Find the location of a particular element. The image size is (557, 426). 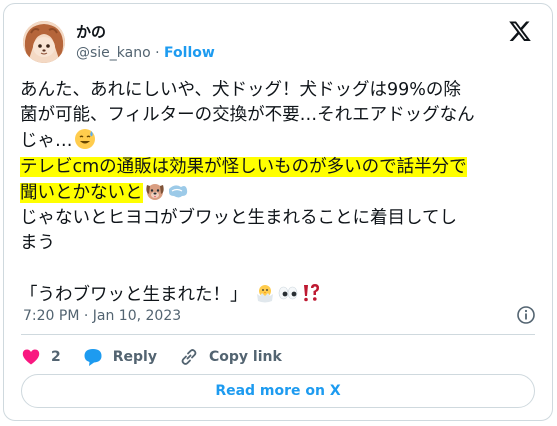

author-name: かの is located at coordinates (91, 32).